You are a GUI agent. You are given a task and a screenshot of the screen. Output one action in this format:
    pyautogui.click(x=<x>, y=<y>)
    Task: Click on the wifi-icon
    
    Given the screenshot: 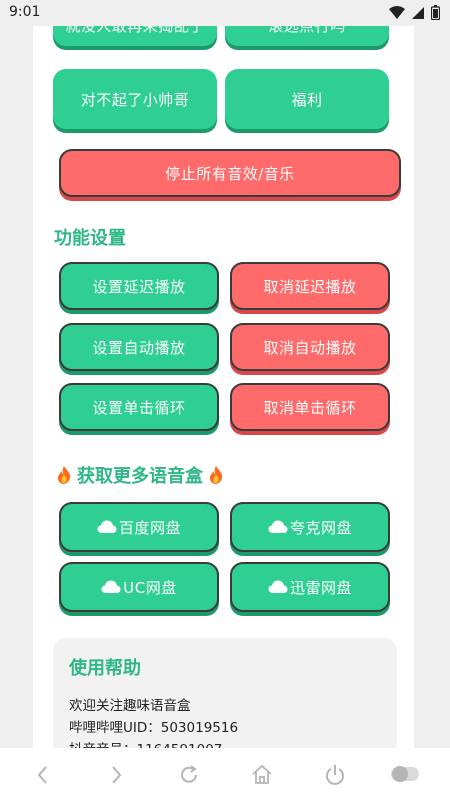 What is the action you would take?
    pyautogui.click(x=397, y=12)
    